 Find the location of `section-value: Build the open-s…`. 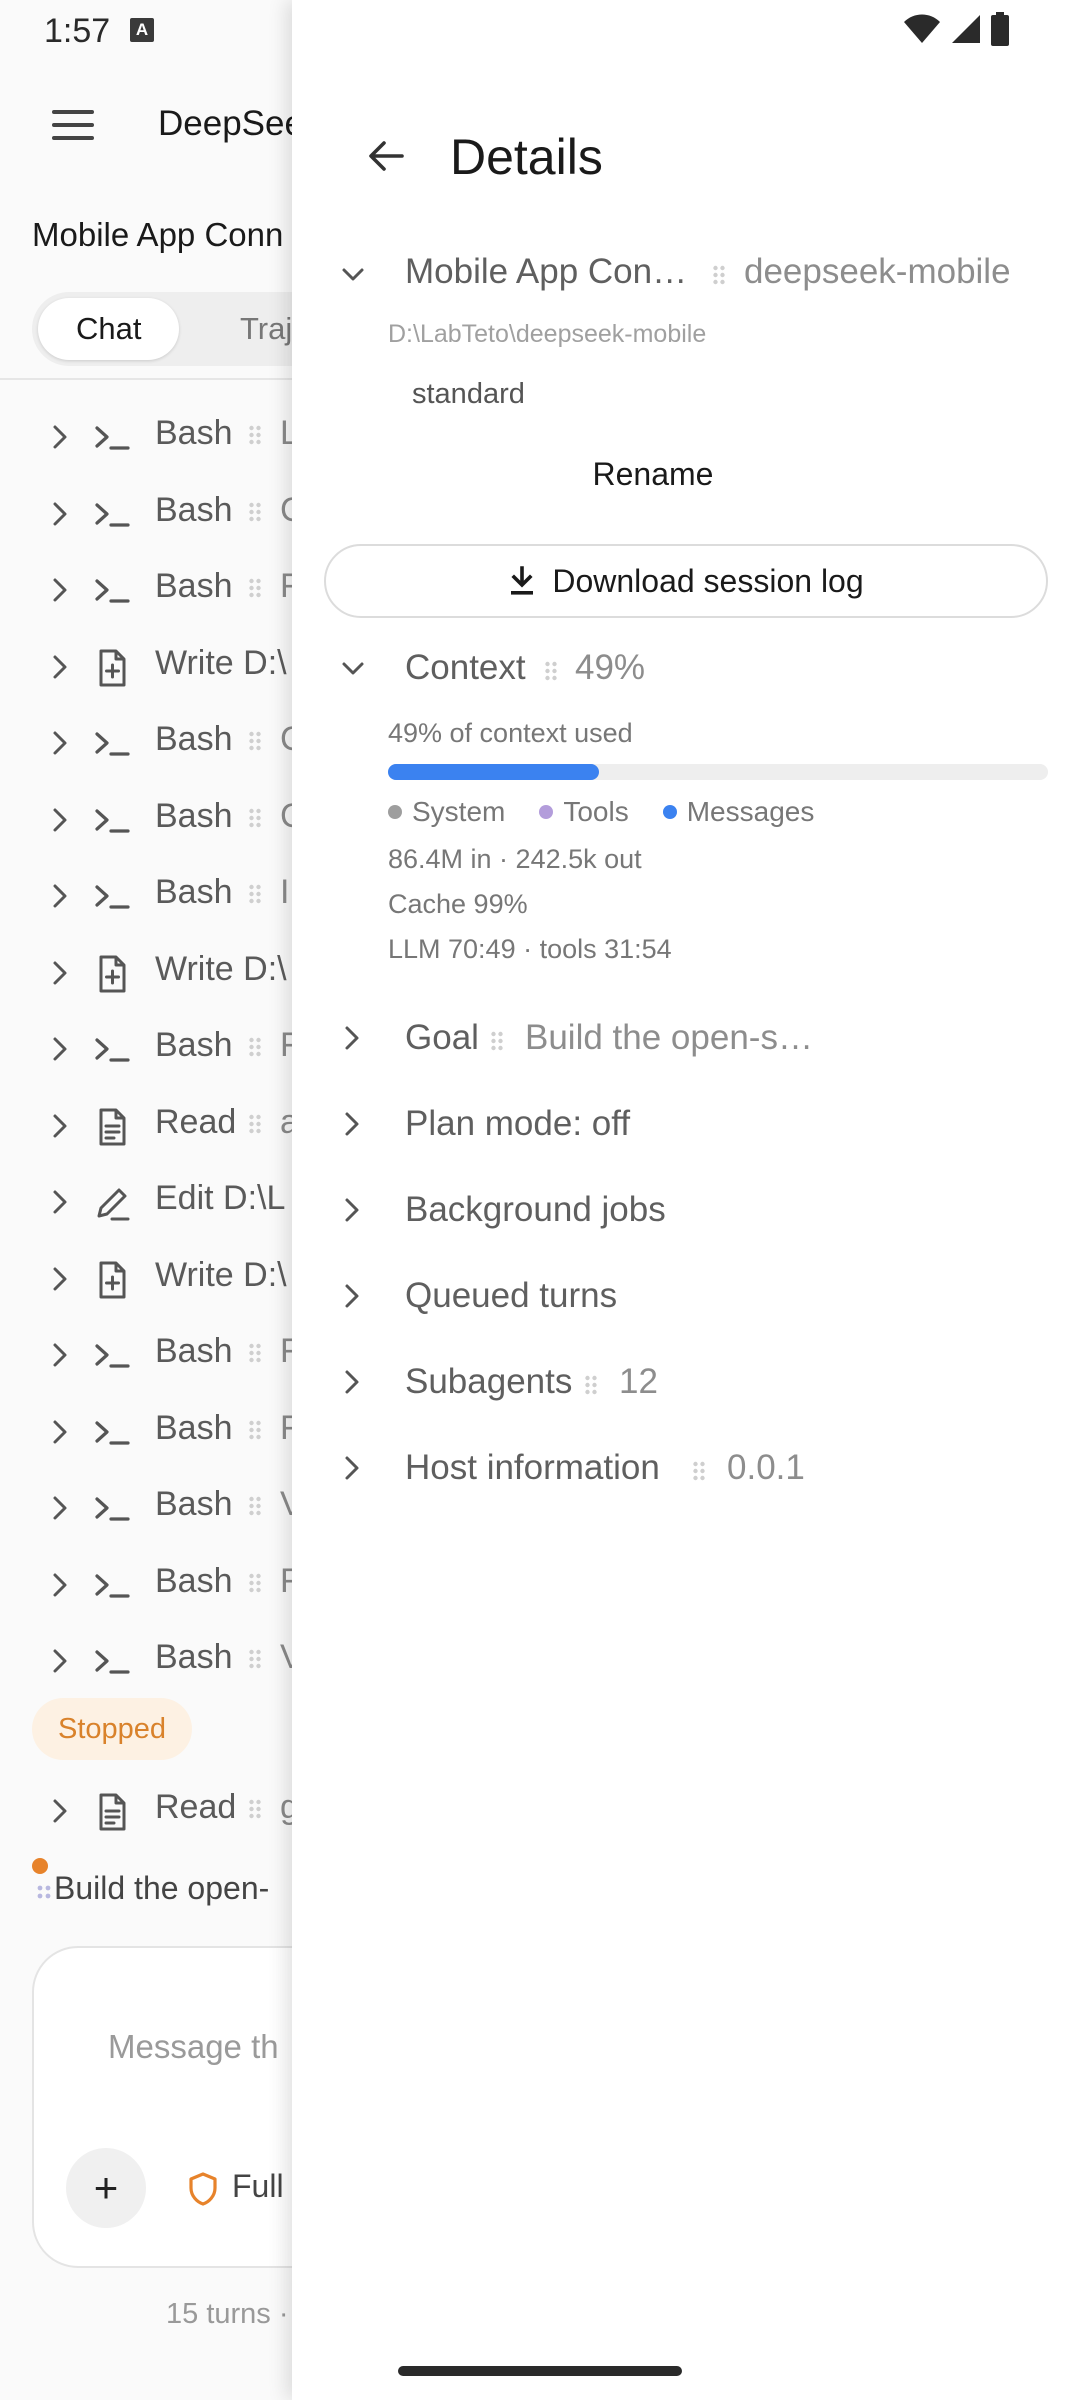

section-value: Build the open-s… is located at coordinates (669, 1037).